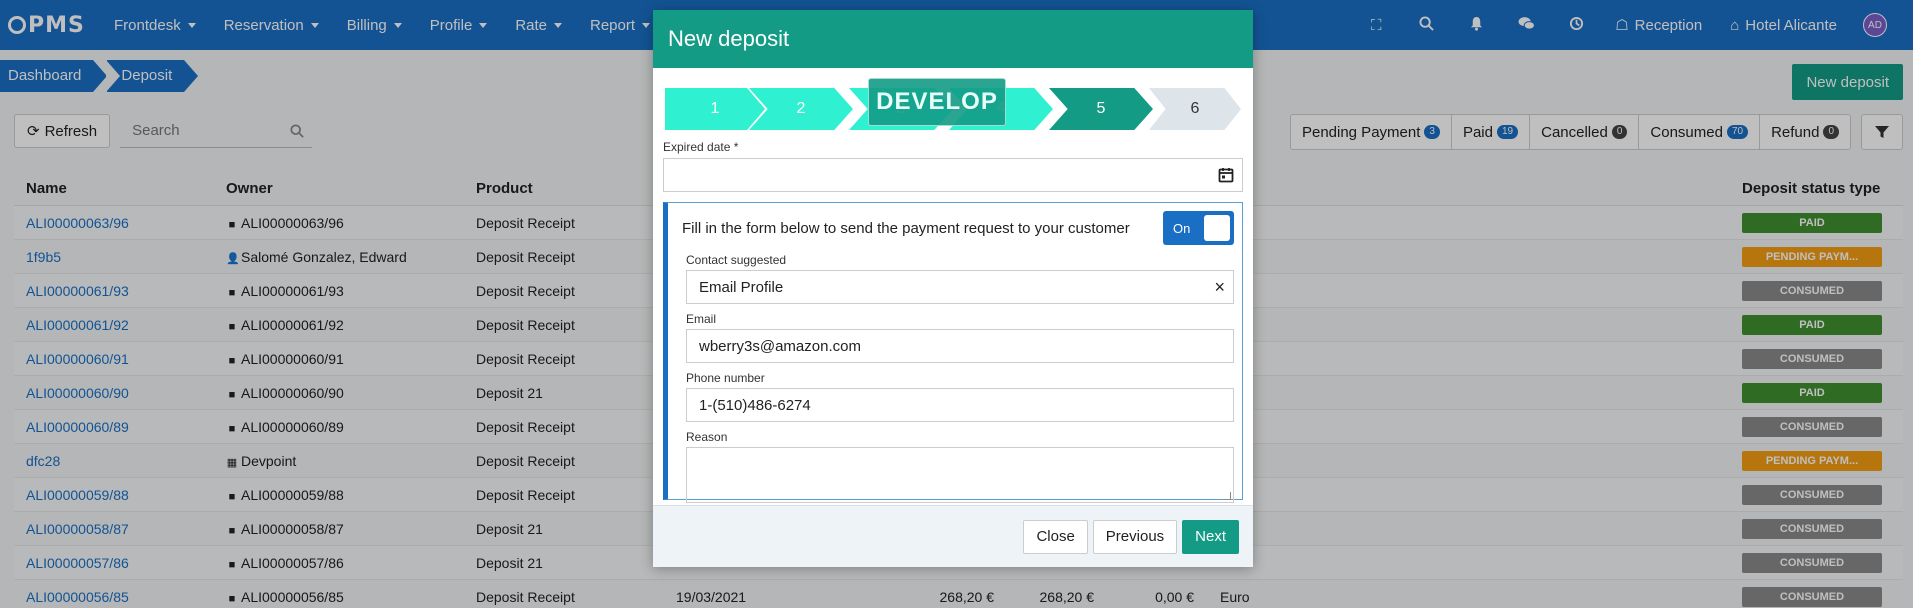 Image resolution: width=1913 pixels, height=608 pixels. What do you see at coordinates (960, 287) in the screenshot?
I see `contact-select: Email Profile ×` at bounding box center [960, 287].